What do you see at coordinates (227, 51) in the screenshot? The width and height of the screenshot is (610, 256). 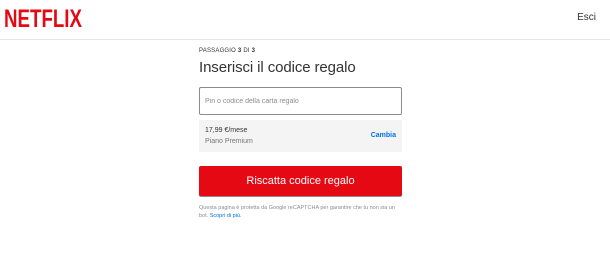 I see `step-indicator: PASSAGGIO 3 DI 3` at bounding box center [227, 51].